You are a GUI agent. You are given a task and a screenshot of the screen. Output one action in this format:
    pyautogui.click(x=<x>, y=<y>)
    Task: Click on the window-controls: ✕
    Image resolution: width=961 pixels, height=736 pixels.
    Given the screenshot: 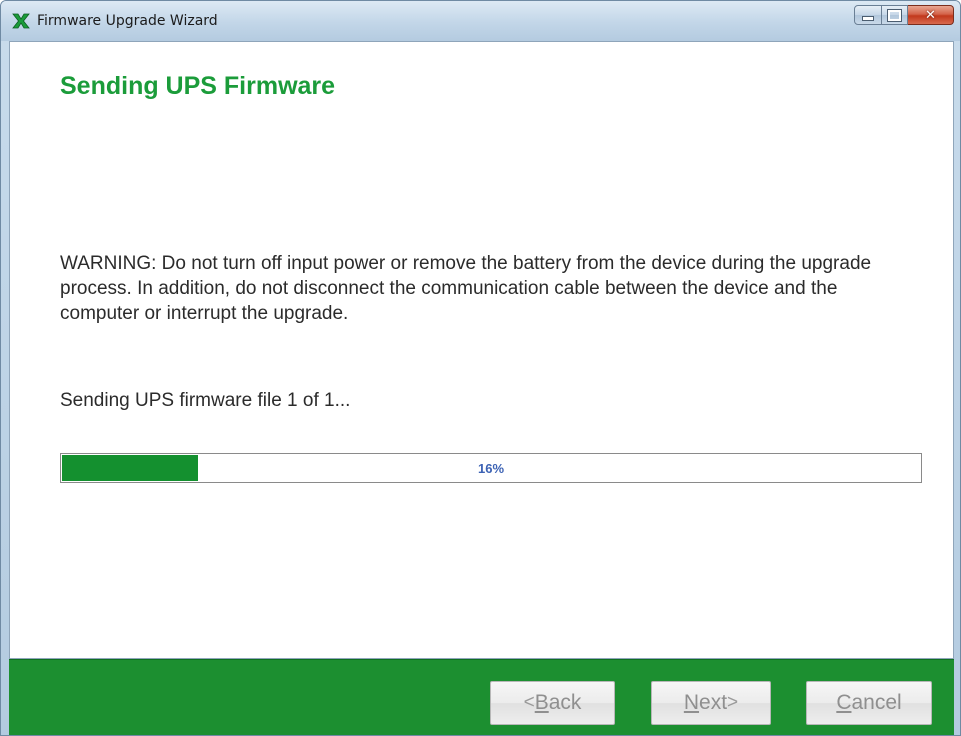 What is the action you would take?
    pyautogui.click(x=904, y=16)
    